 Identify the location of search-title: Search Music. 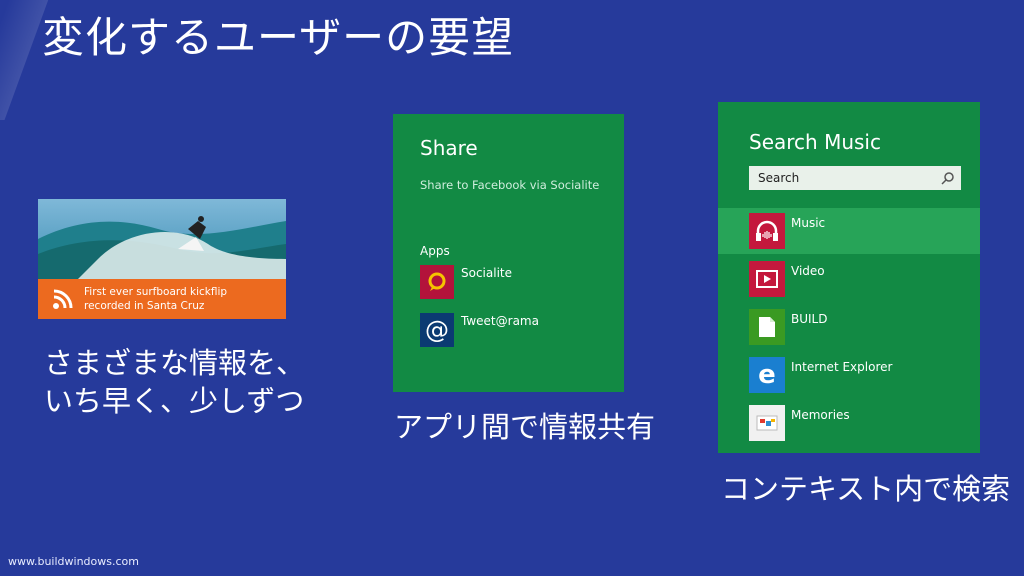
(815, 142).